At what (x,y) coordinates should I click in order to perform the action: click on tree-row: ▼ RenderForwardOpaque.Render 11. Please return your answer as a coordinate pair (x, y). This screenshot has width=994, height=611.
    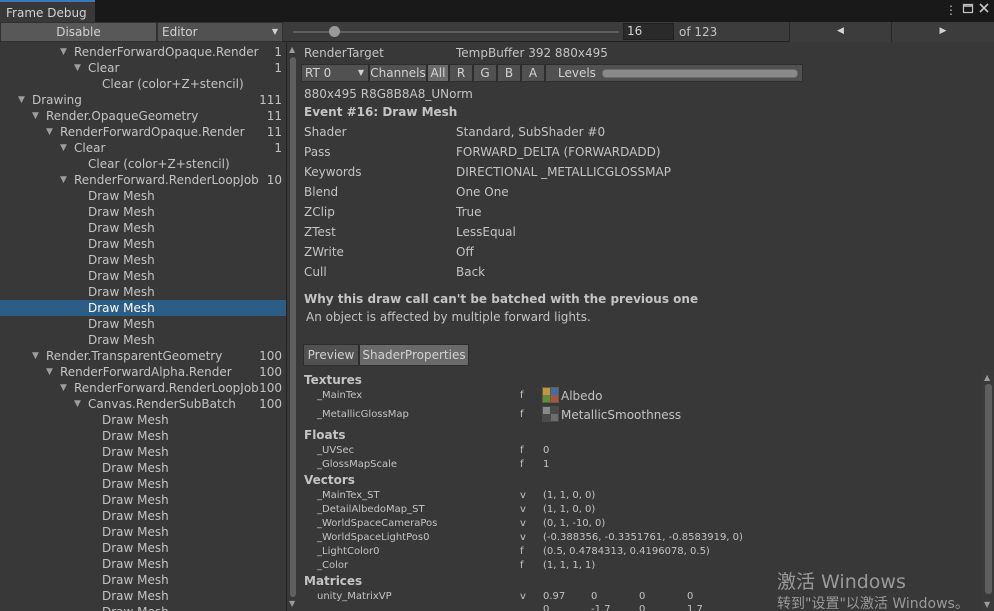
    Looking at the image, I should click on (143, 132).